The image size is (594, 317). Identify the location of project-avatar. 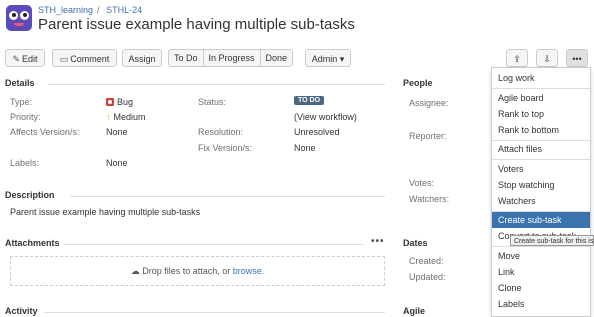
(19, 18).